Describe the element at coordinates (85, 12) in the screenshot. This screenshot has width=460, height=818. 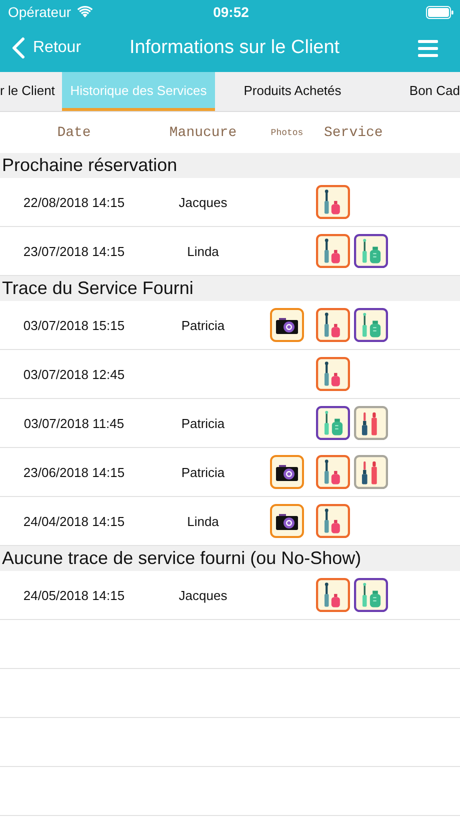
I see `wifi-icon` at that location.